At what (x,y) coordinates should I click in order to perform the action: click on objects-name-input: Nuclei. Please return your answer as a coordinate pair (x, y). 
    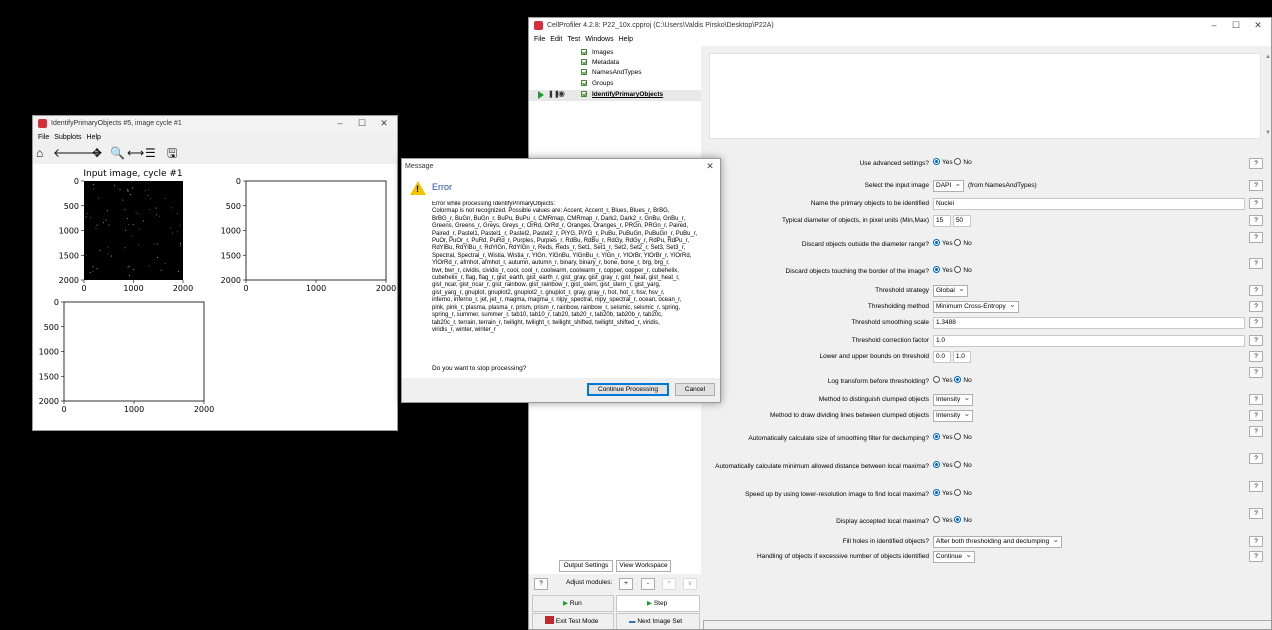
    Looking at the image, I should click on (1089, 204).